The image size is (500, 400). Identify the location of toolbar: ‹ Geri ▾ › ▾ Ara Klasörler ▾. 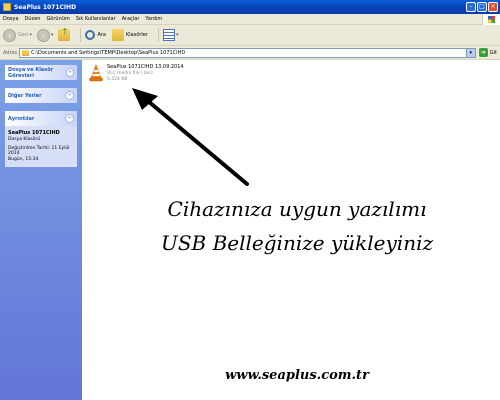
(250, 35).